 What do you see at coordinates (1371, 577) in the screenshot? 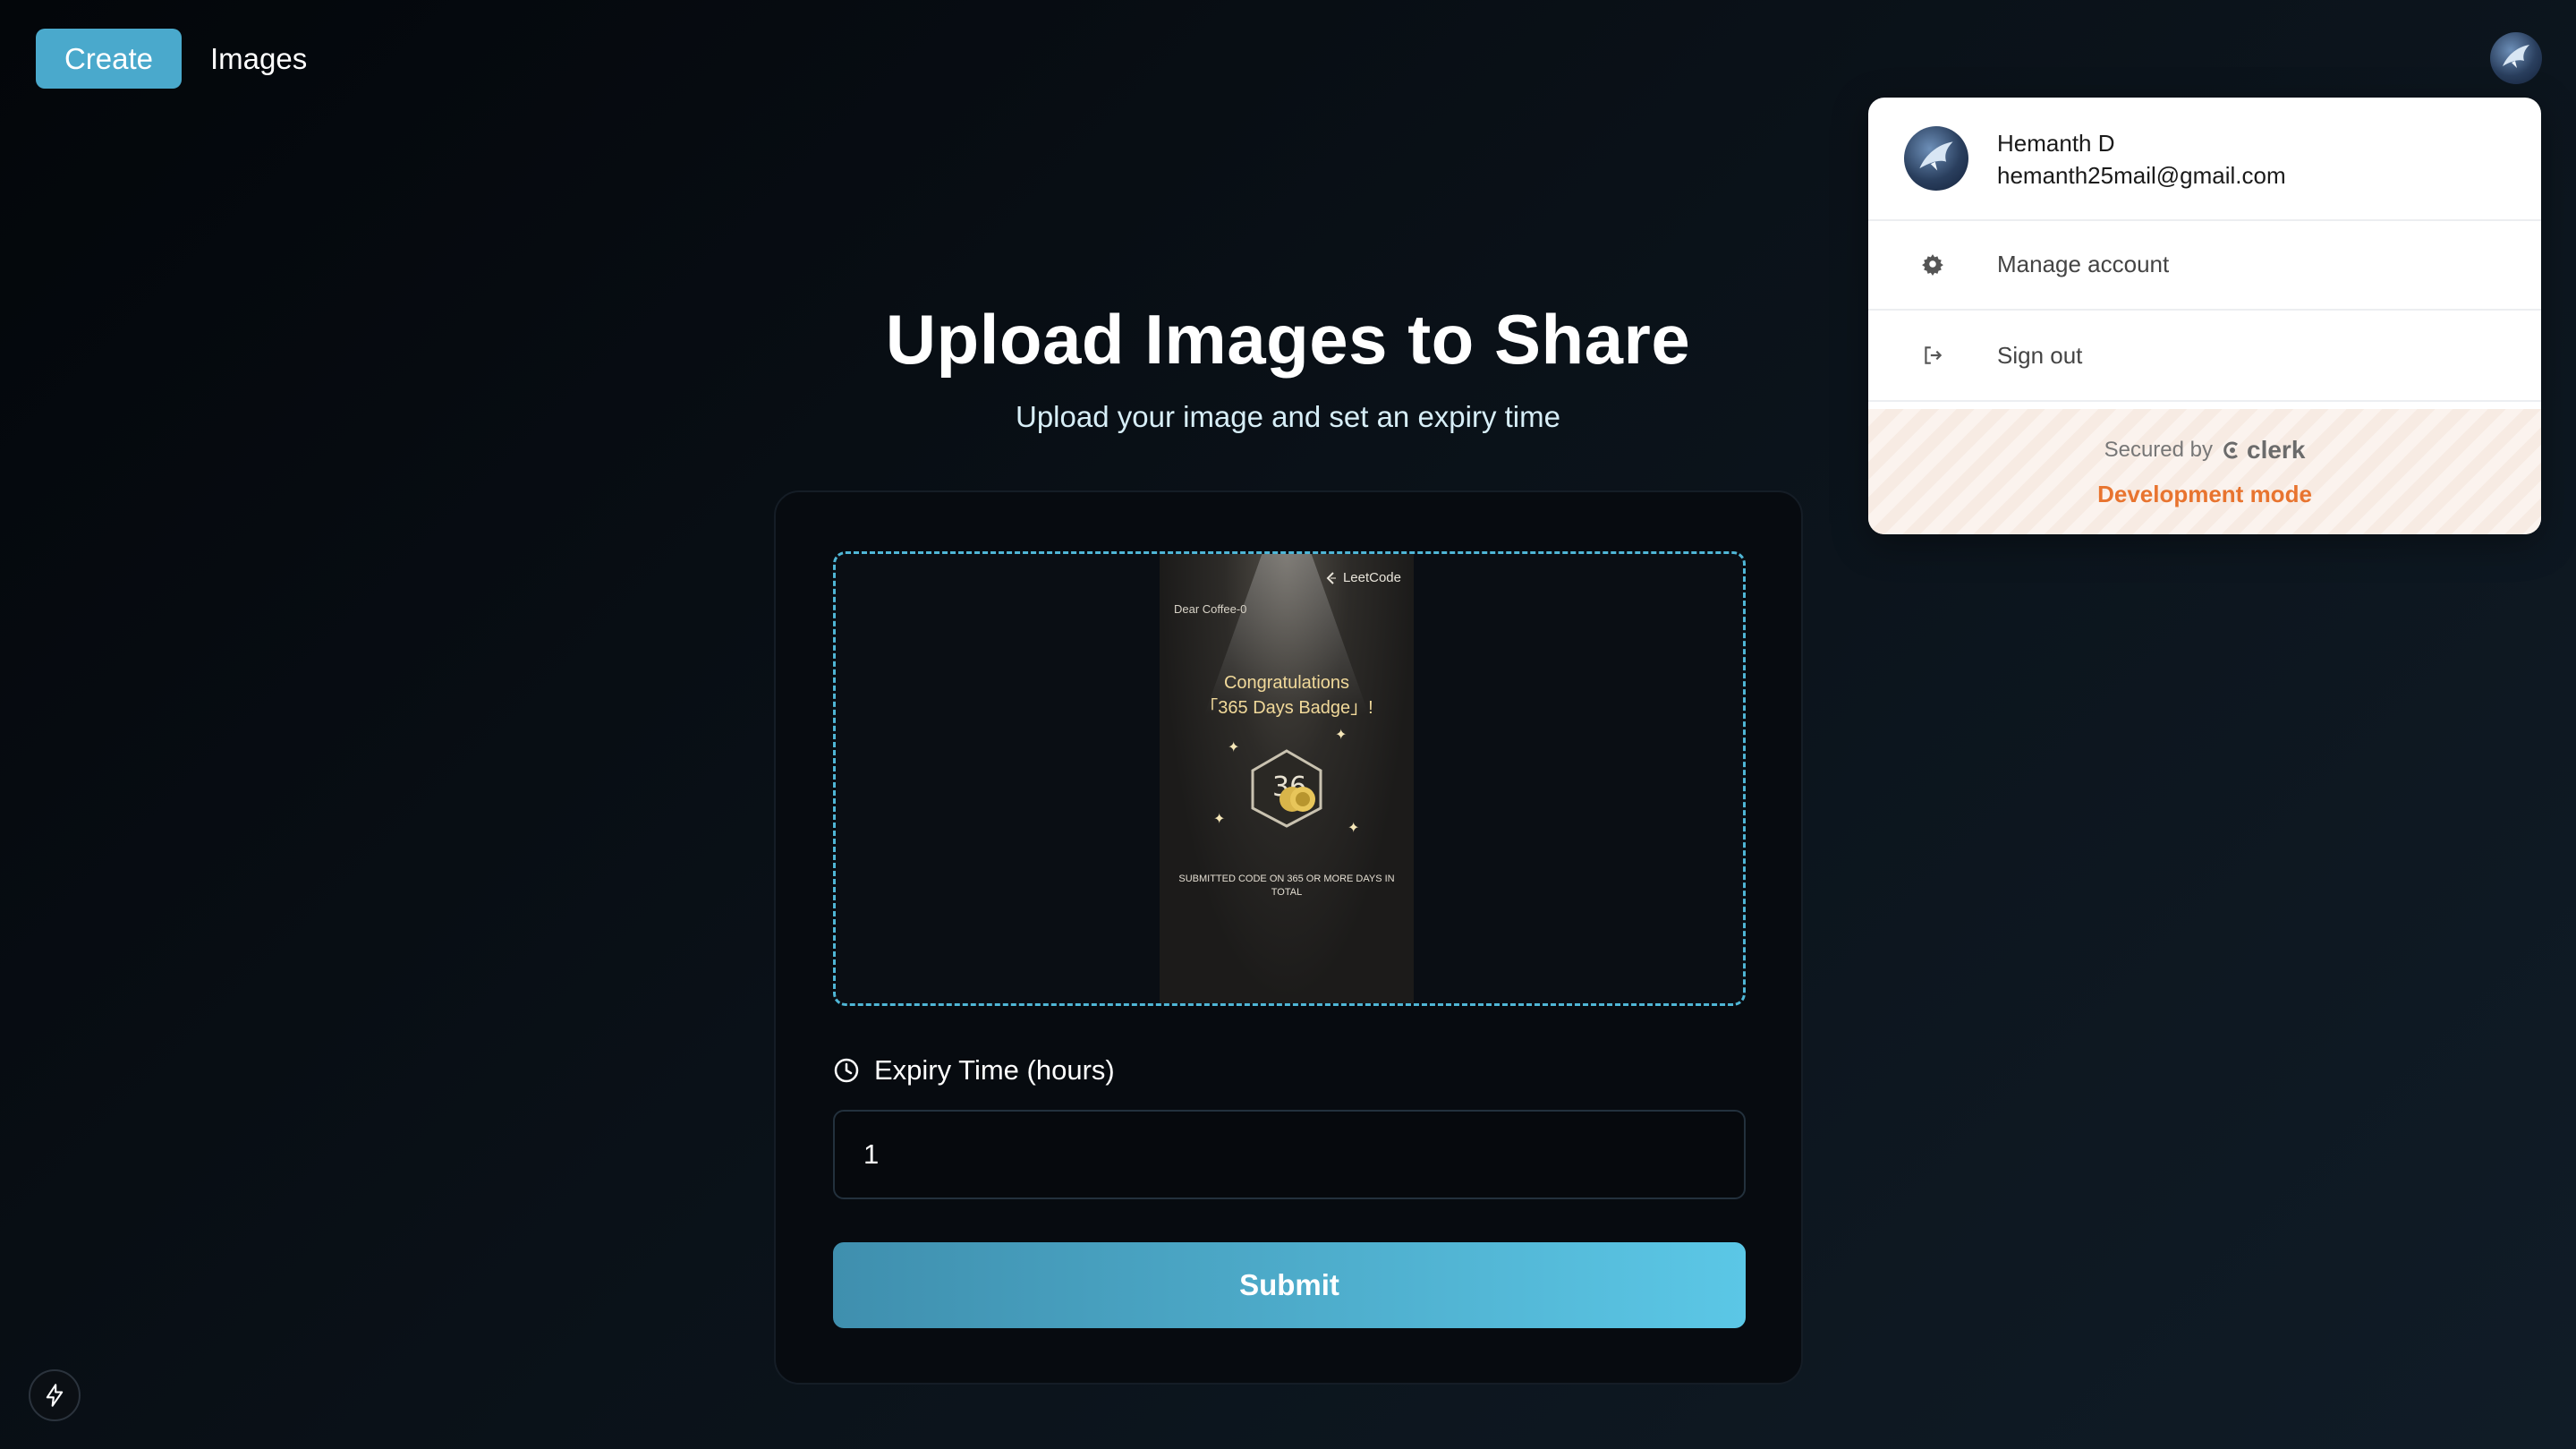
I see `preview-brand-text: LeetCode` at bounding box center [1371, 577].